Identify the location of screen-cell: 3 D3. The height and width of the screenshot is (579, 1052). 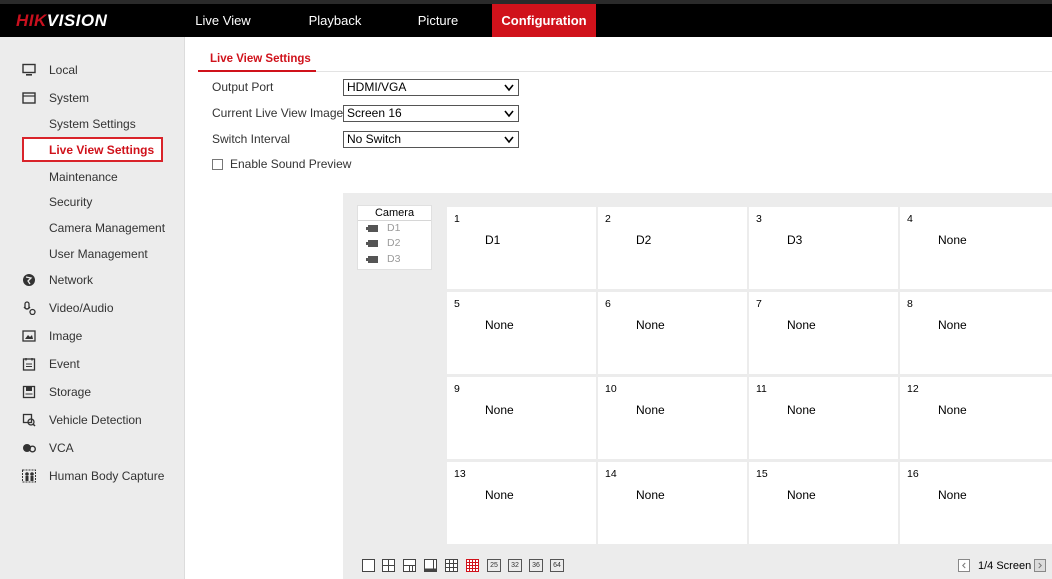
(823, 248).